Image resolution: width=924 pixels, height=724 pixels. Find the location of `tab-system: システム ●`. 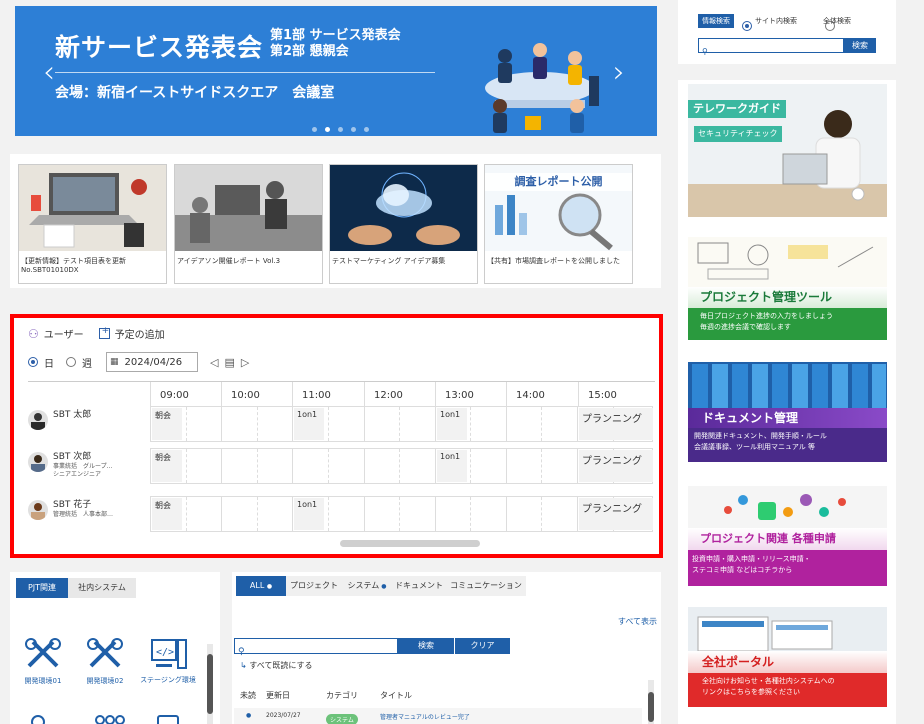

tab-system: システム ● is located at coordinates (367, 586).